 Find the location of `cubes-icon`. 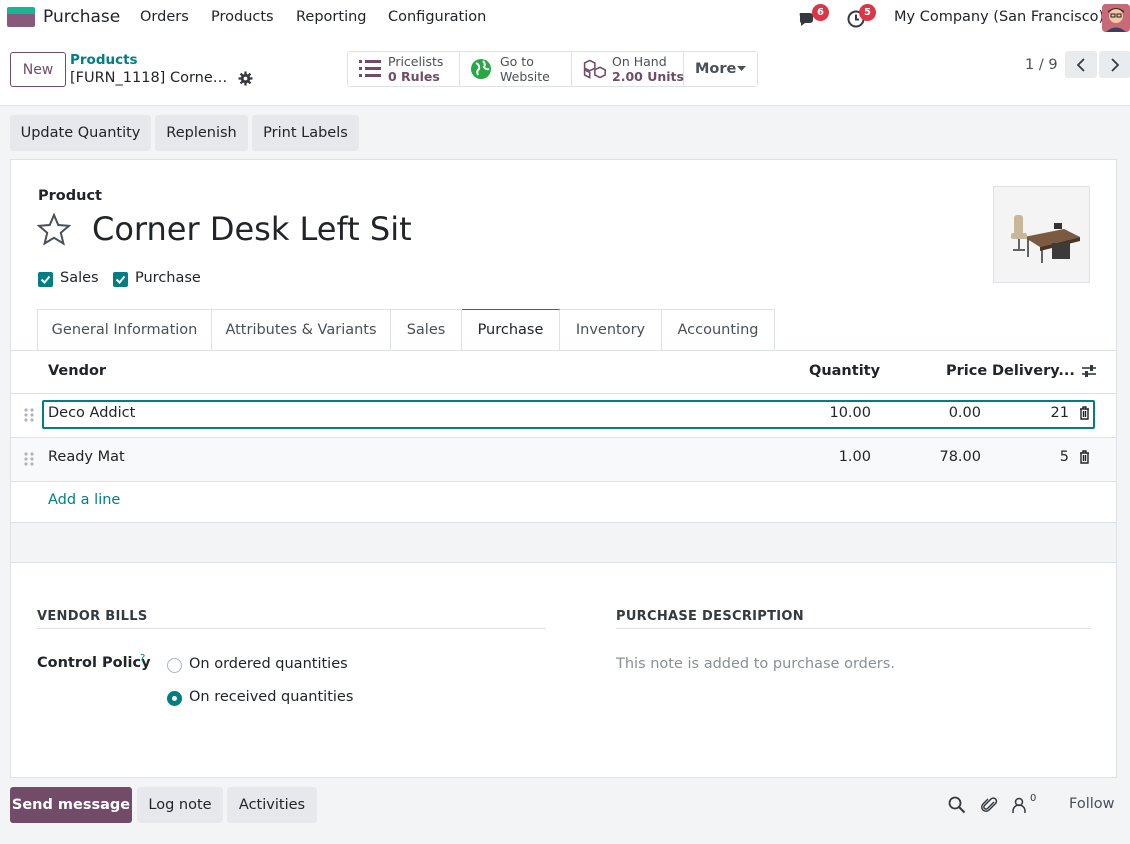

cubes-icon is located at coordinates (594, 69).